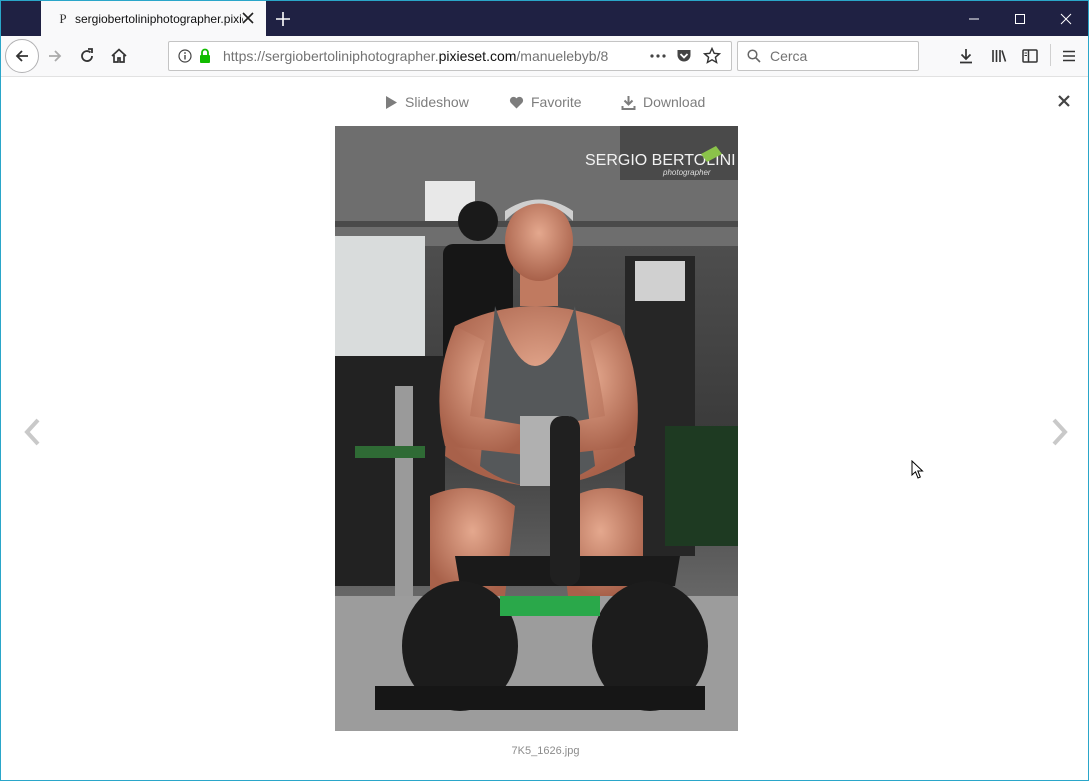  What do you see at coordinates (283, 19) in the screenshot?
I see `new-tab-icon` at bounding box center [283, 19].